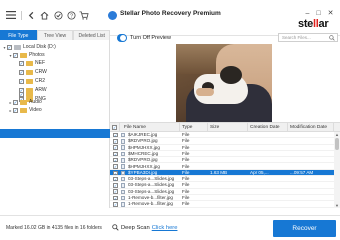  I want to click on tree-item-audio: ▸ ✓ Audio, so click(24, 102).